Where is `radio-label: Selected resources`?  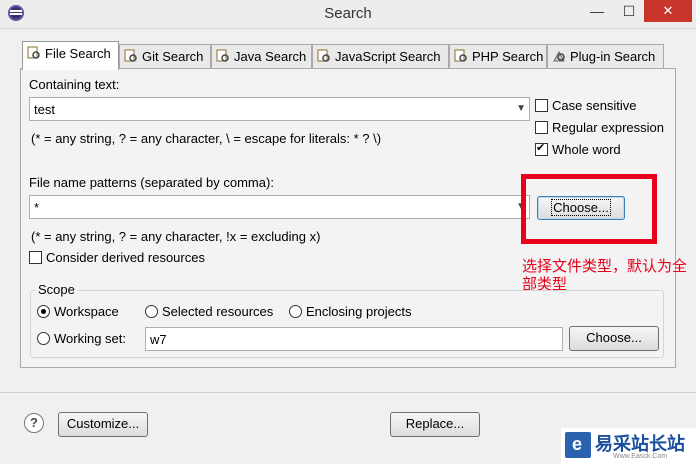 radio-label: Selected resources is located at coordinates (218, 311).